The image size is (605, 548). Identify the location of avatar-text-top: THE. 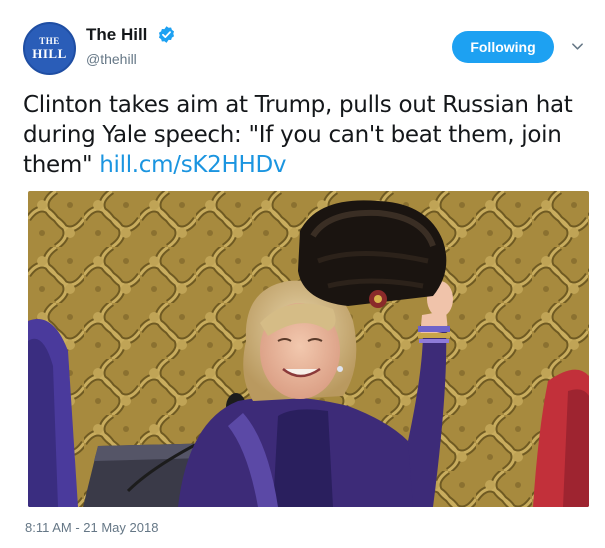
(49, 41).